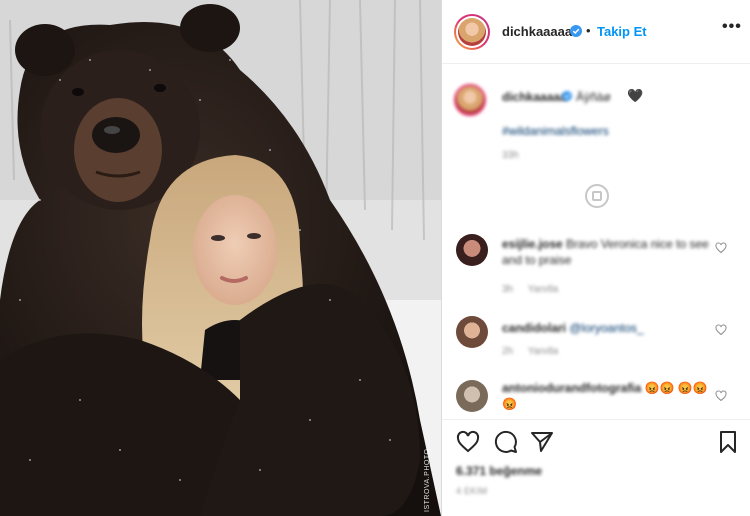 Image resolution: width=750 pixels, height=516 pixels. I want to click on author-avatar, so click(472, 32).